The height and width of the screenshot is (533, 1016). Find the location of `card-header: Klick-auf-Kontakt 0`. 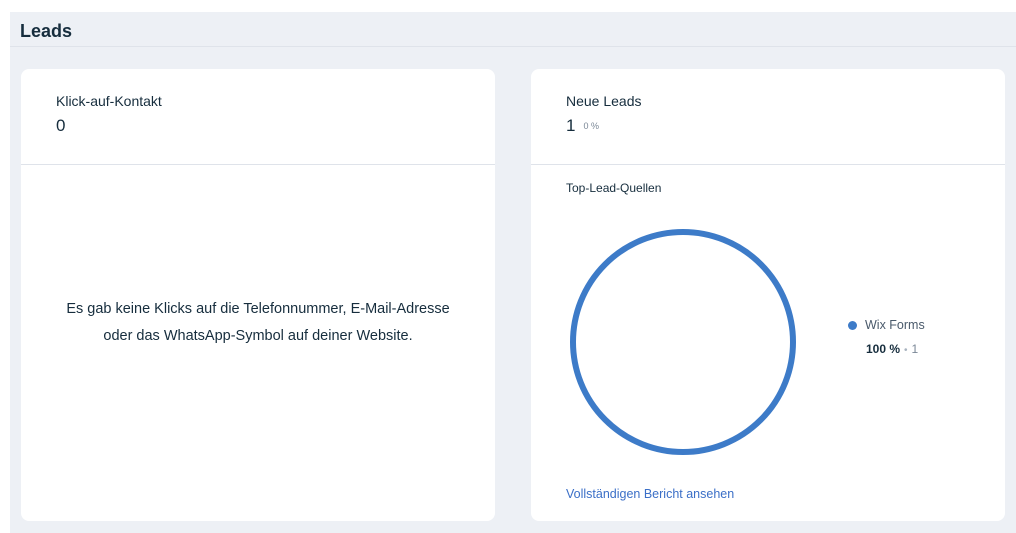

card-header: Klick-auf-Kontakt 0 is located at coordinates (258, 117).